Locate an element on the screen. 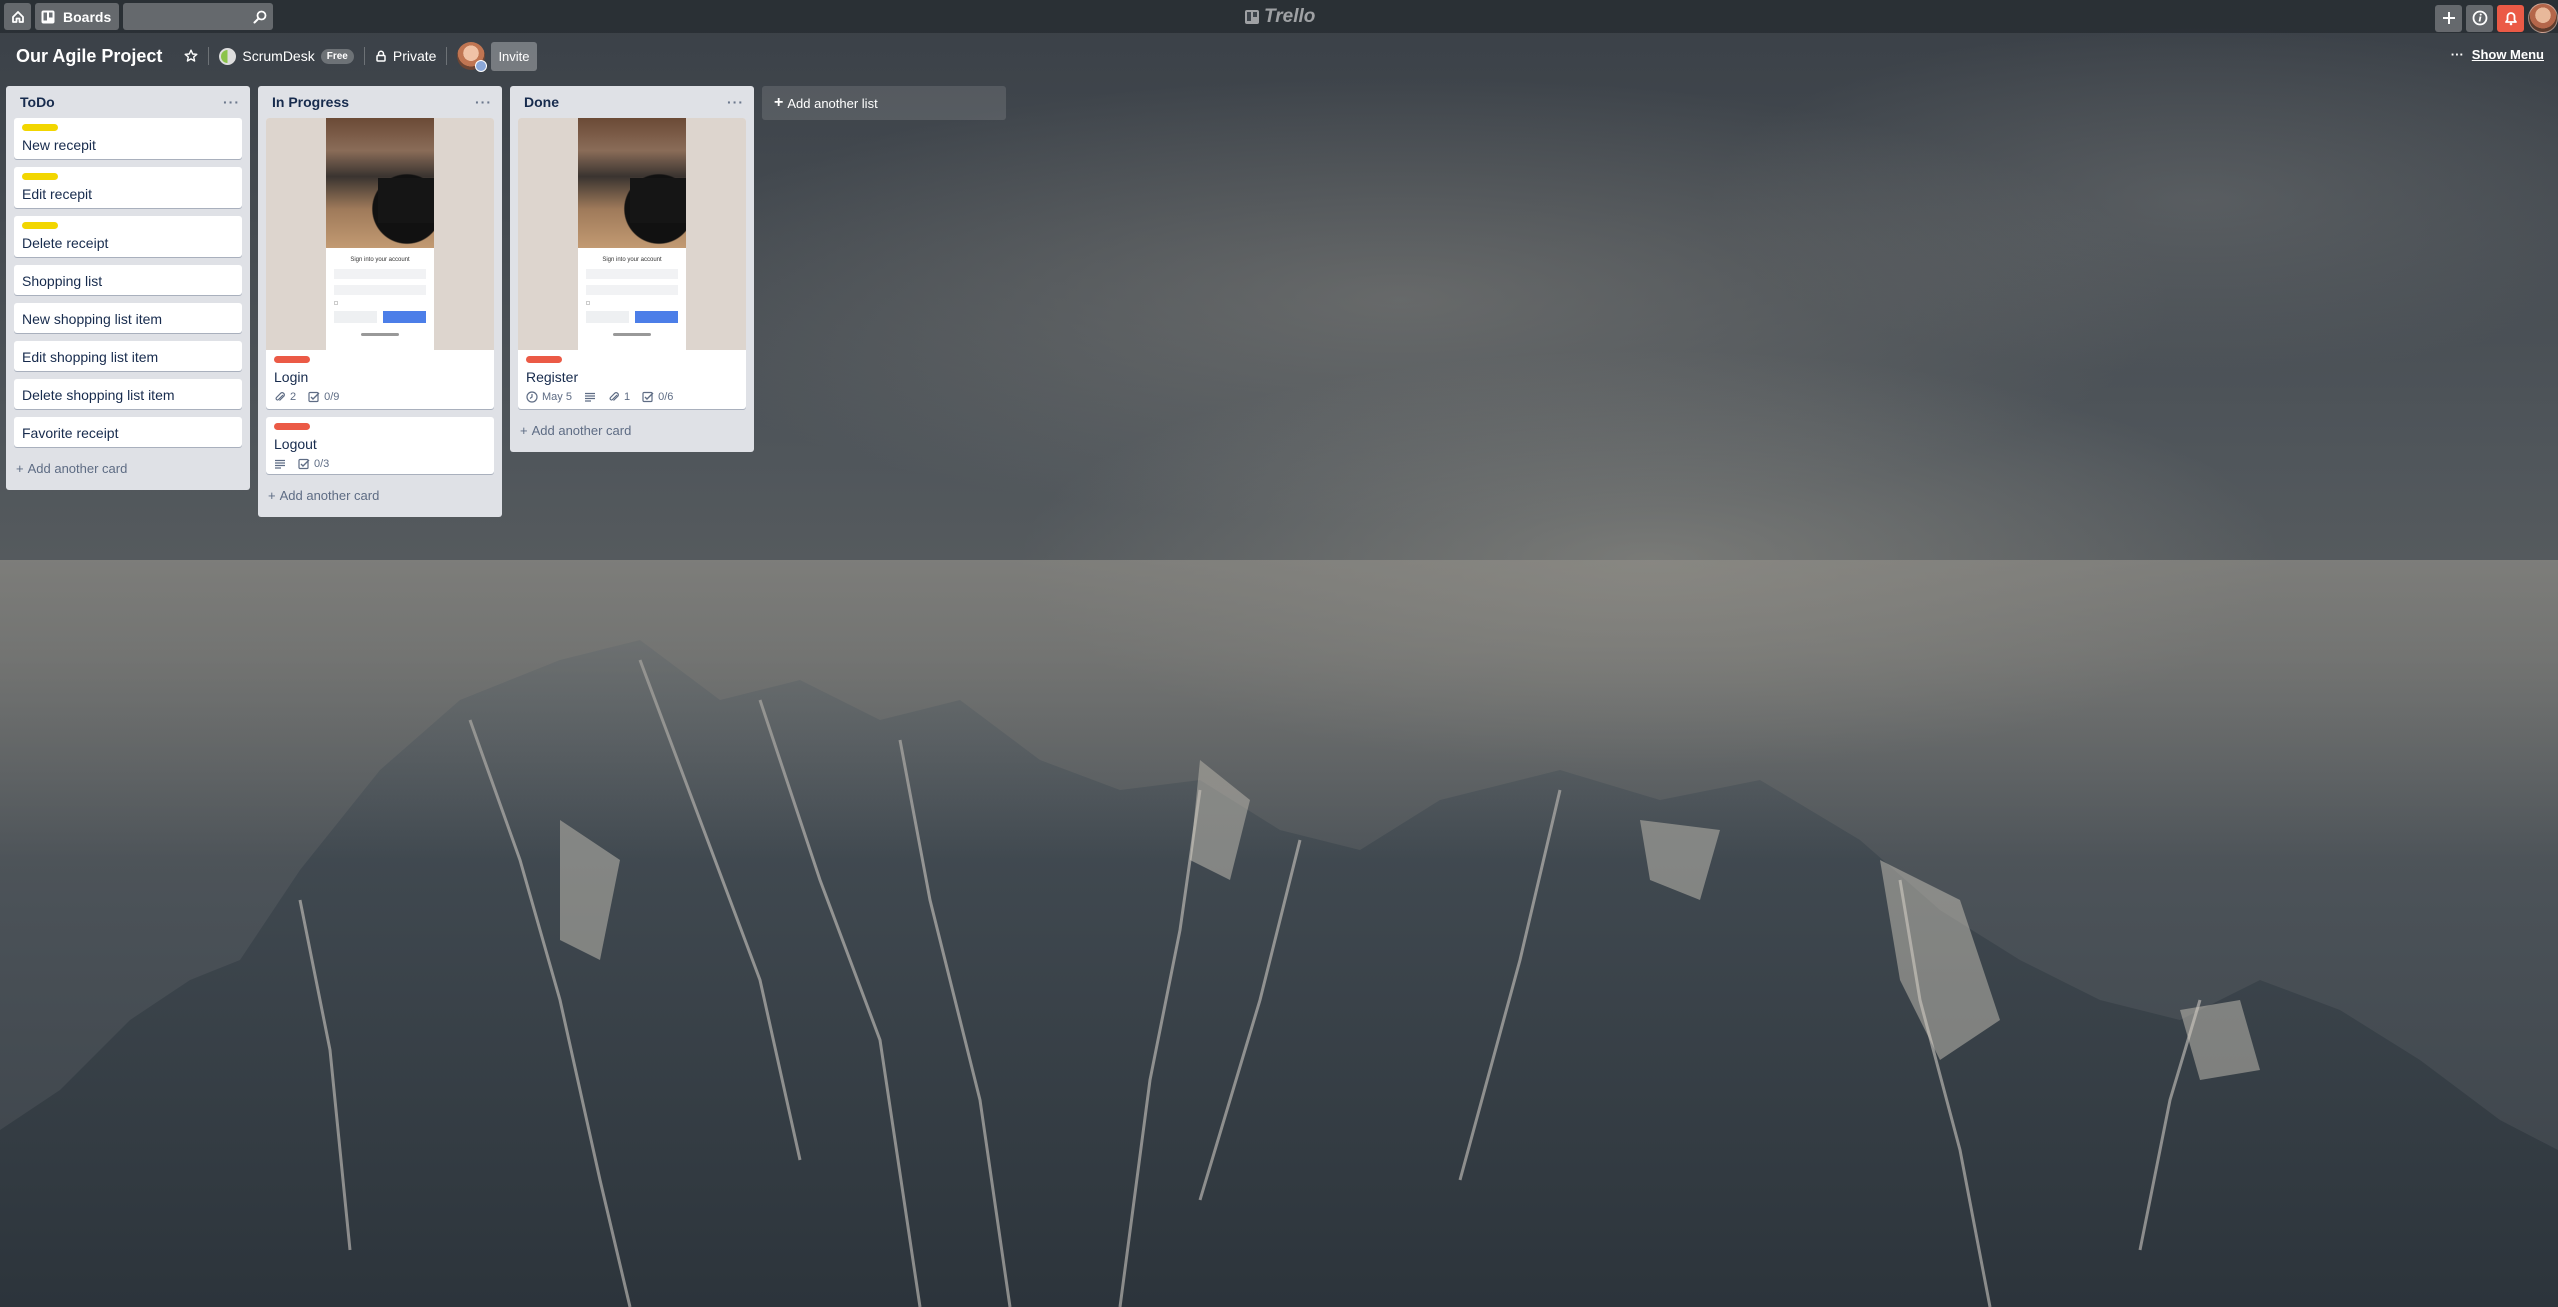 The width and height of the screenshot is (2558, 1307). search-icon is located at coordinates (260, 17).